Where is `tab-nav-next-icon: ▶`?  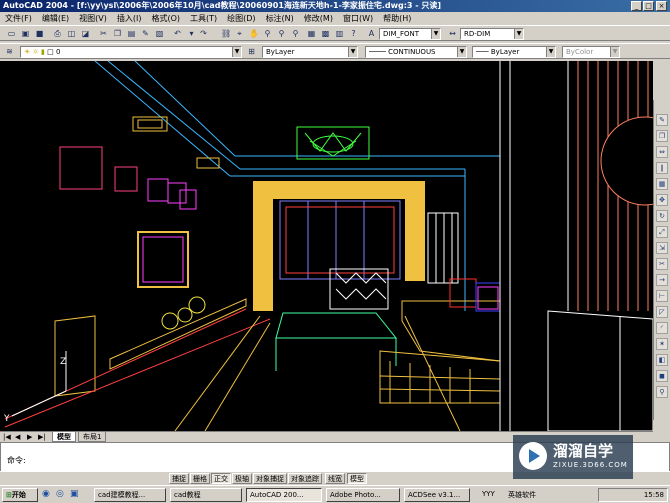
tab-nav-next-icon: ▶ is located at coordinates (29, 437).